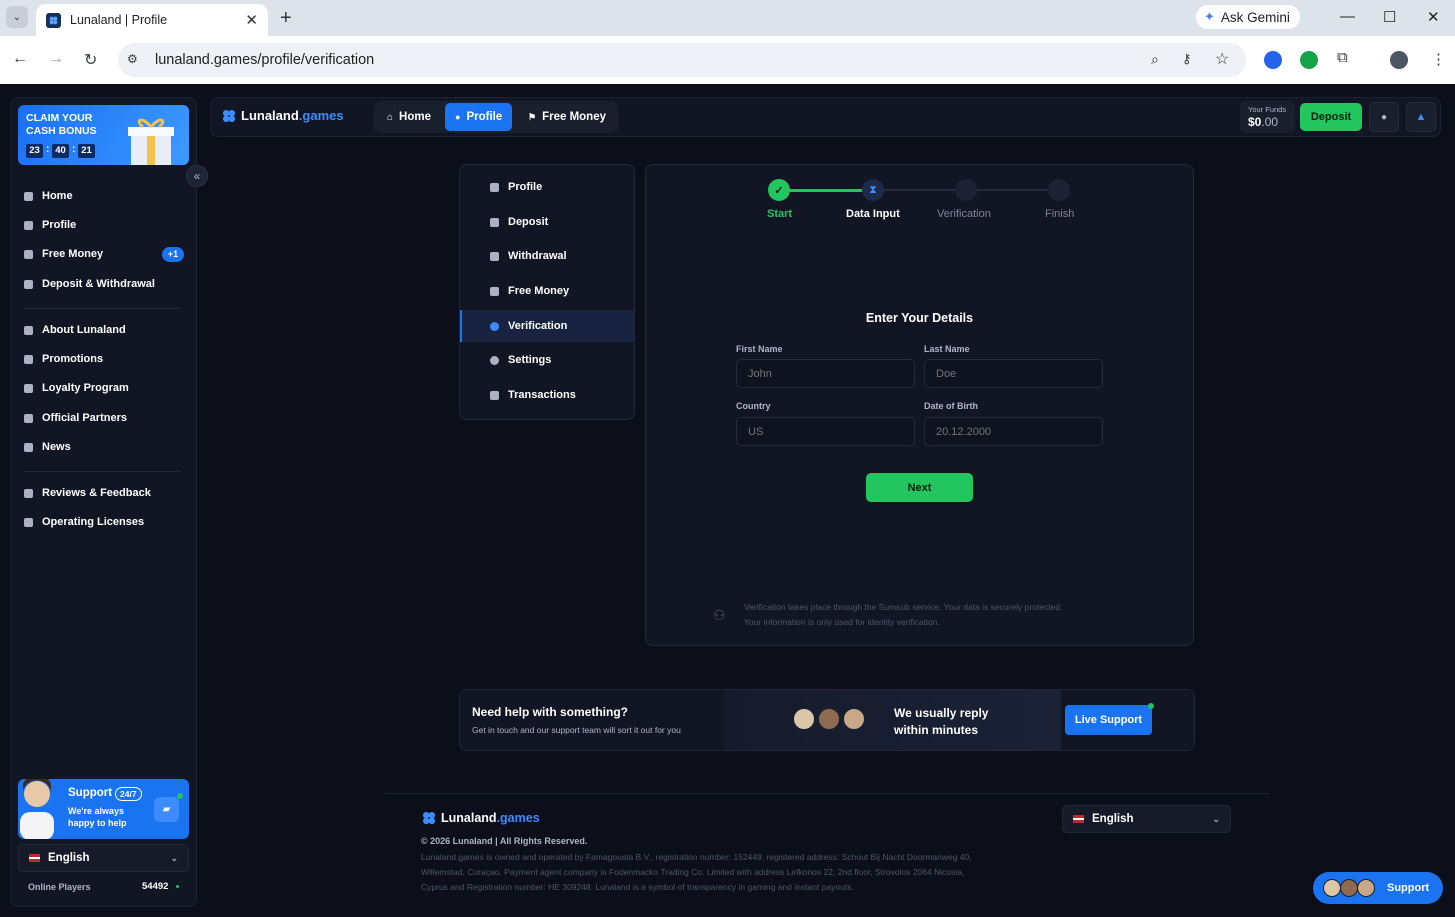 Image resolution: width=1455 pixels, height=917 pixels. Describe the element at coordinates (56, 59) in the screenshot. I see `forward-icon: →` at that location.